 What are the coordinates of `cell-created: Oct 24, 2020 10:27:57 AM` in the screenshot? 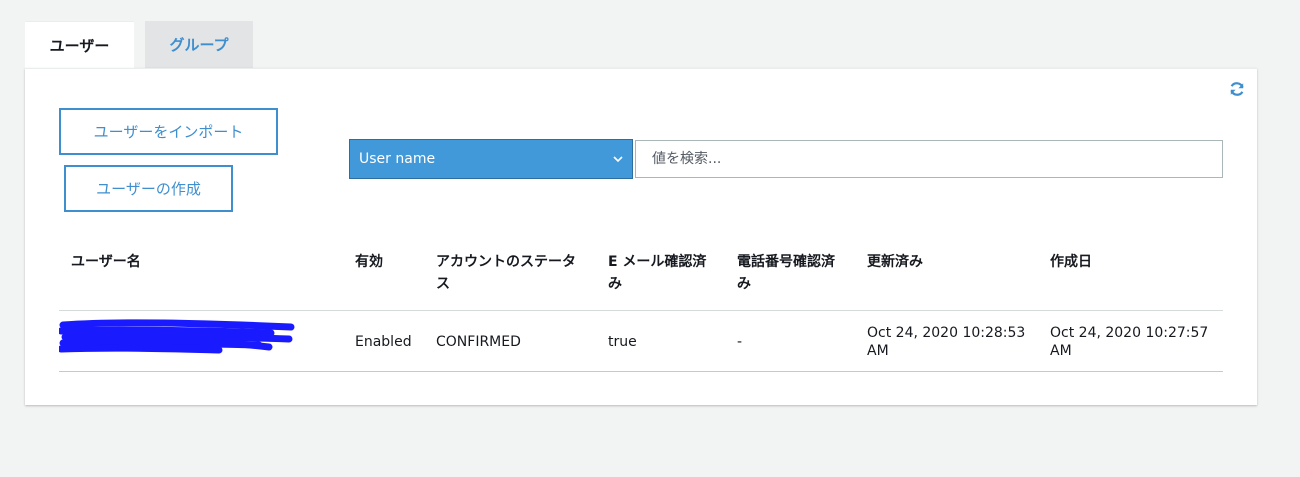 It's located at (1129, 342).